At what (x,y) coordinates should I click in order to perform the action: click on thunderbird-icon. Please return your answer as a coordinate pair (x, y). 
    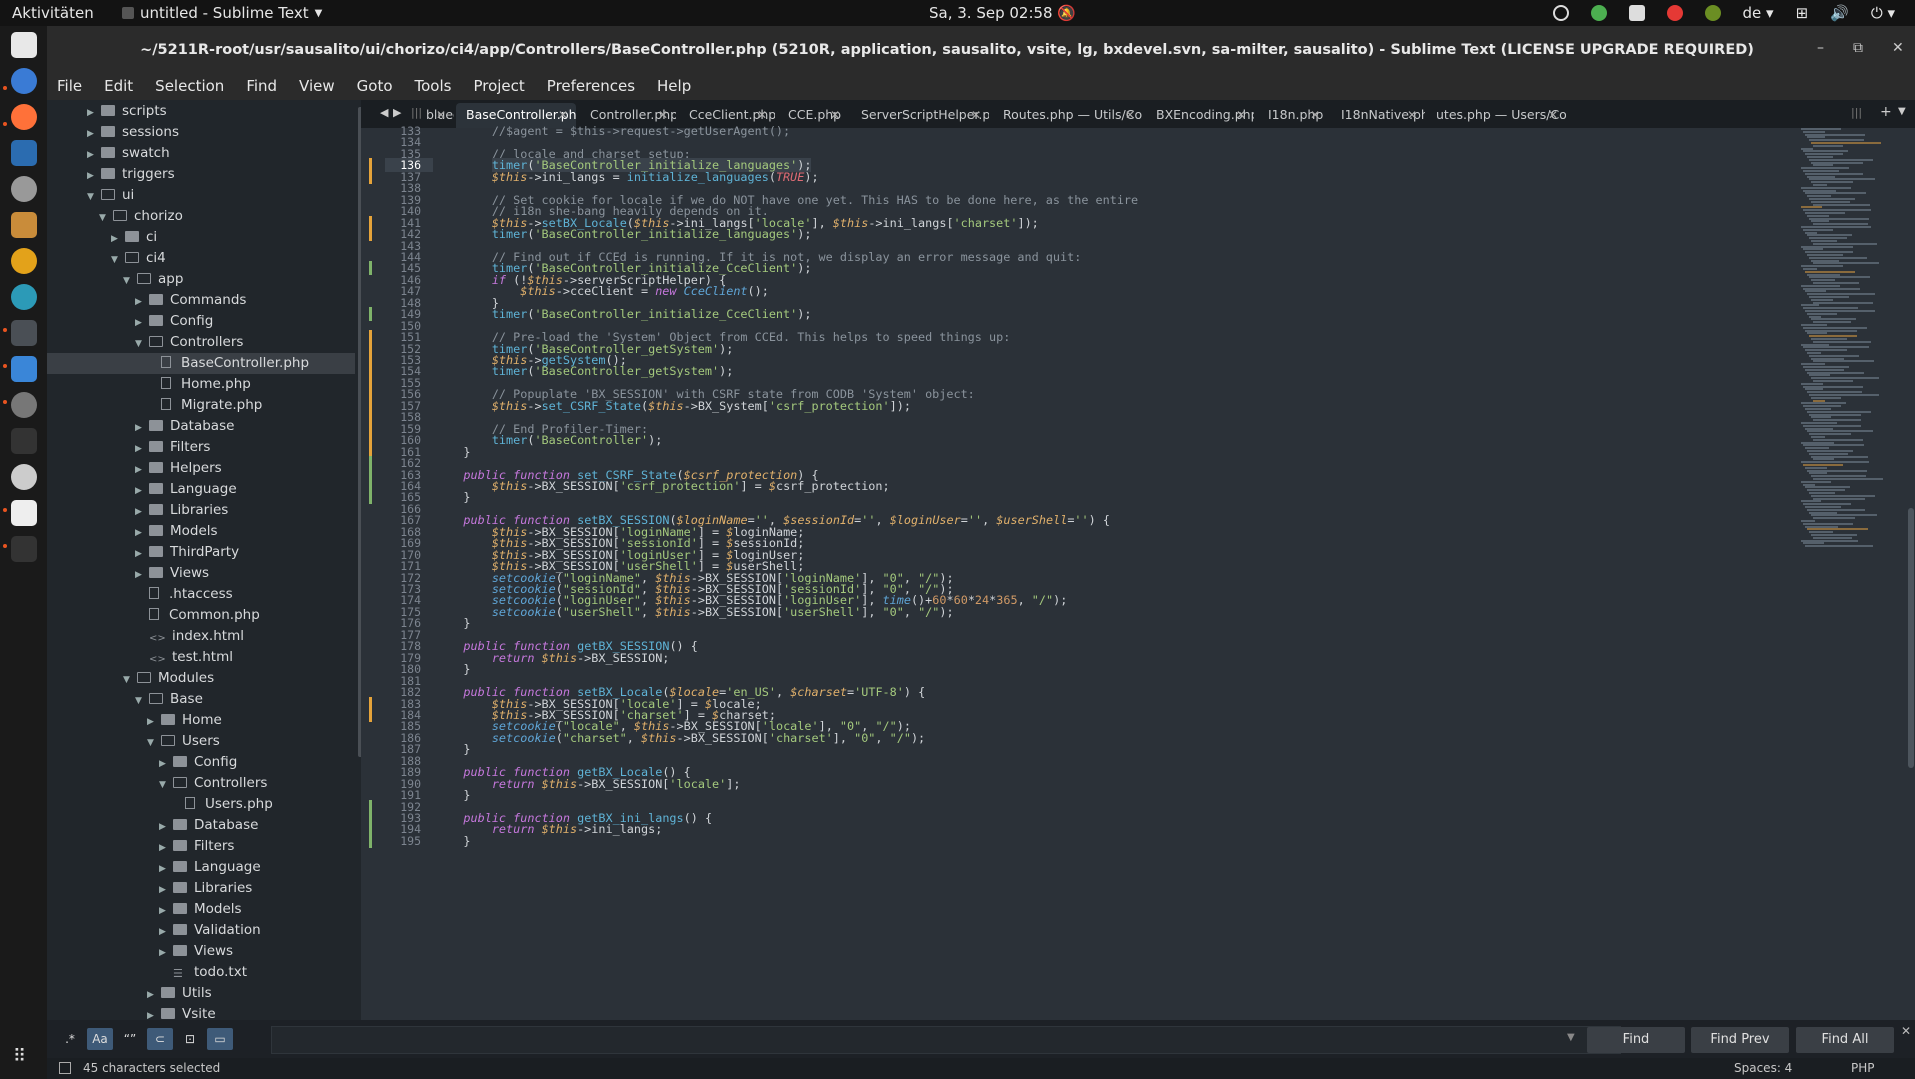
    Looking at the image, I should click on (24, 81).